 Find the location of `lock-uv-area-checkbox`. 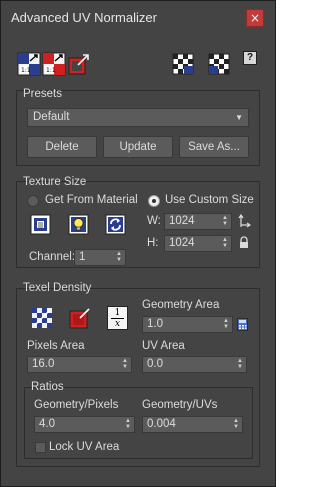

lock-uv-area-checkbox is located at coordinates (40, 447).